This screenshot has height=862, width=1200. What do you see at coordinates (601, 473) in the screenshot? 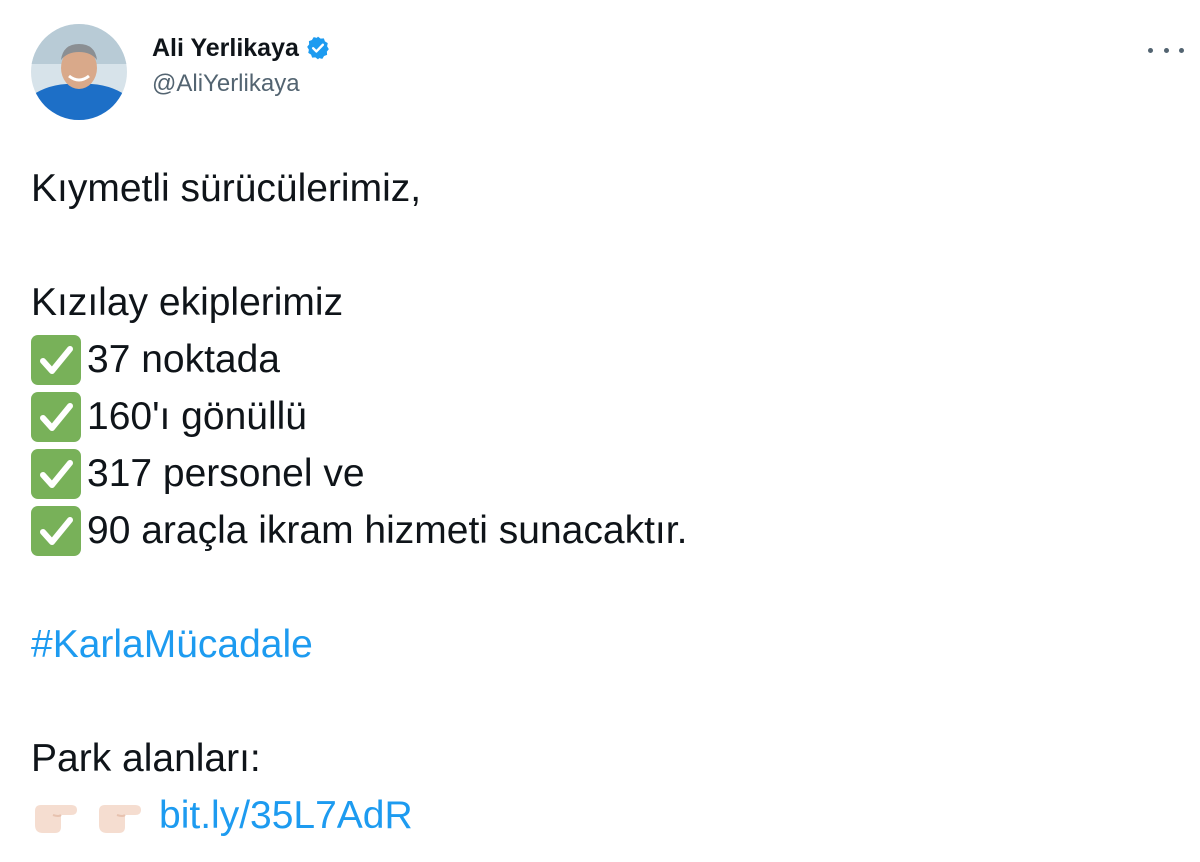
I see `checklist-item: 317 personel ve` at bounding box center [601, 473].